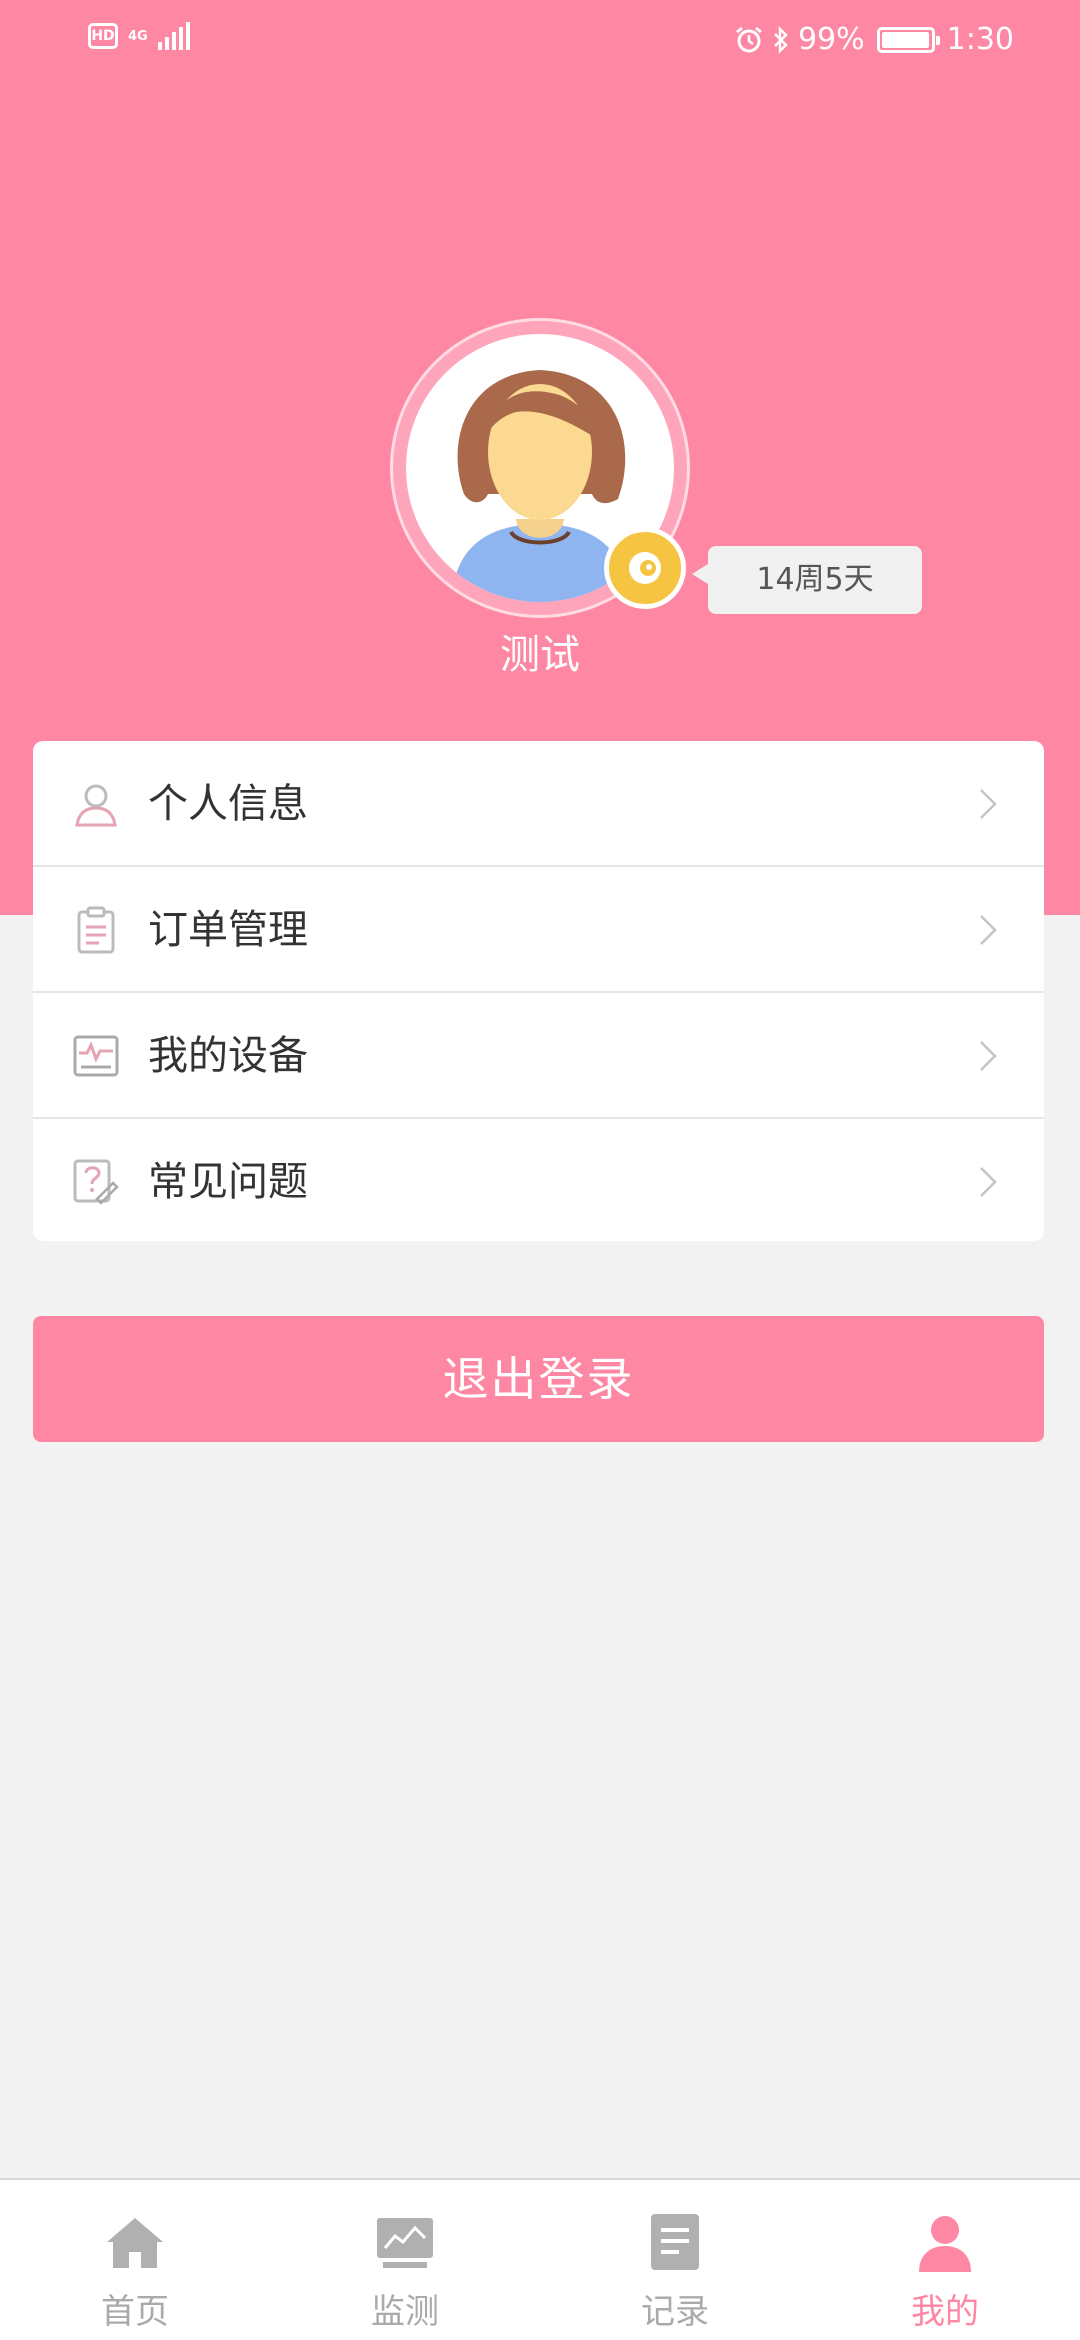  What do you see at coordinates (540, 655) in the screenshot?
I see `username: 测试` at bounding box center [540, 655].